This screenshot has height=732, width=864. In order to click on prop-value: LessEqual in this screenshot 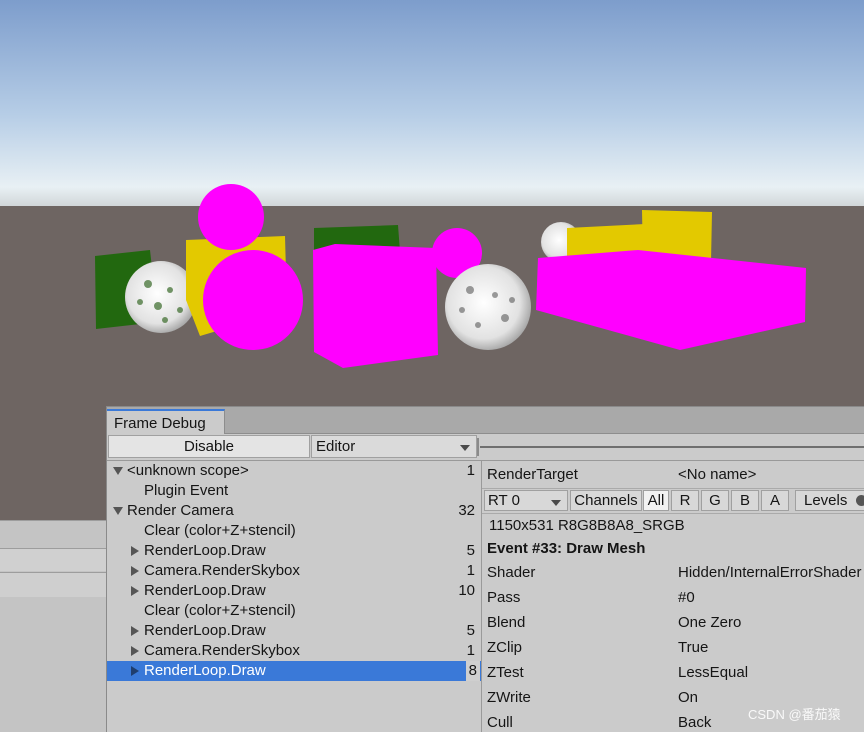, I will do `click(713, 672)`.